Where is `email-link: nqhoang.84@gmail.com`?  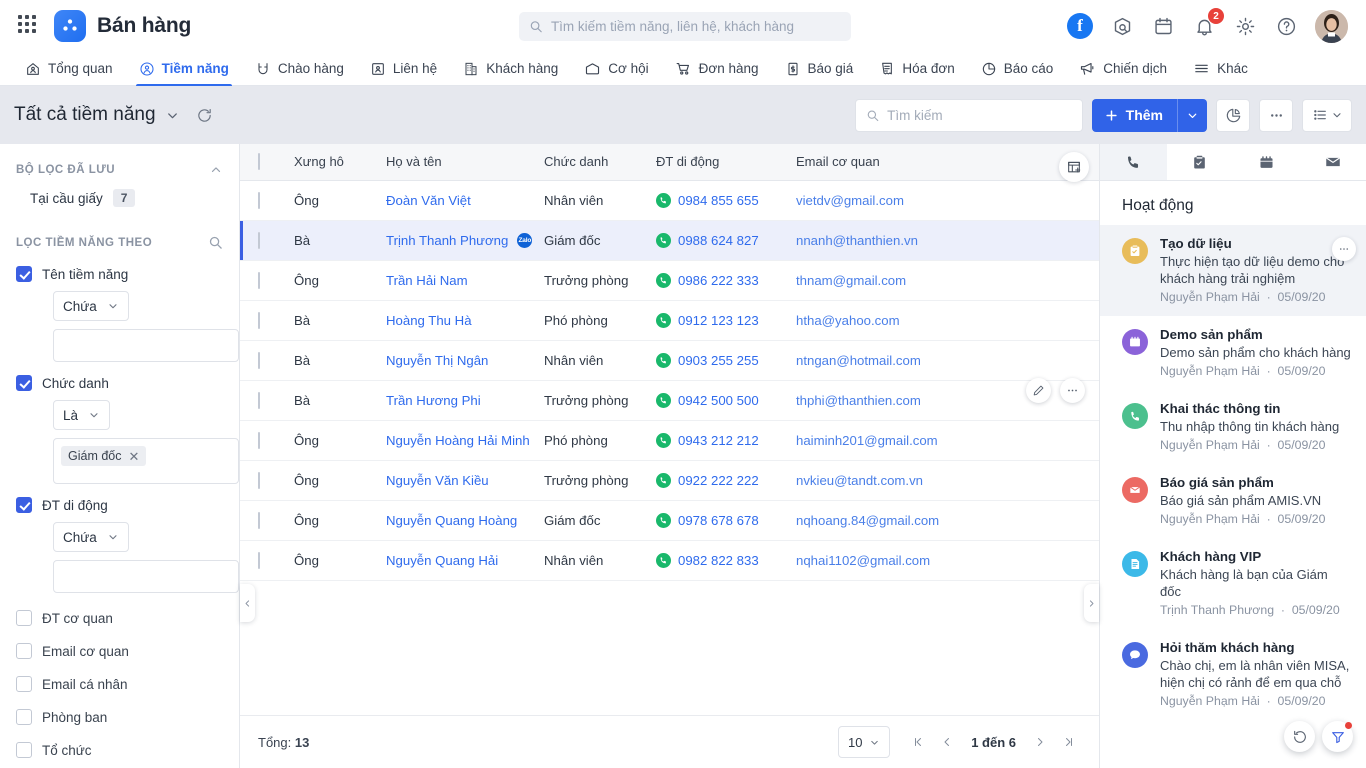
email-link: nqhoang.84@gmail.com is located at coordinates (867, 520).